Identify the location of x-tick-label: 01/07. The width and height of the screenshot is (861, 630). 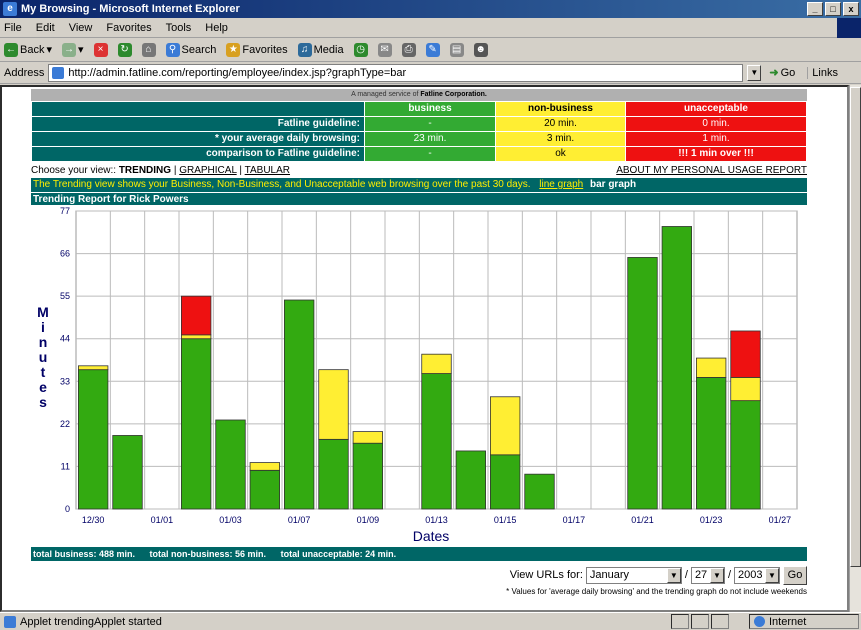
(299, 520).